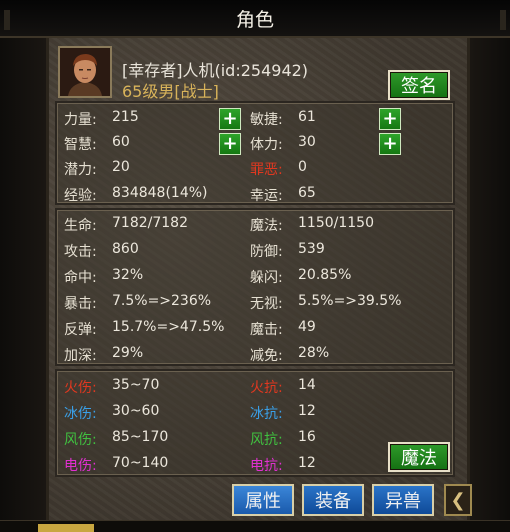 Image resolution: width=510 pixels, height=532 pixels. What do you see at coordinates (263, 500) in the screenshot?
I see `tab-attributes: 属性` at bounding box center [263, 500].